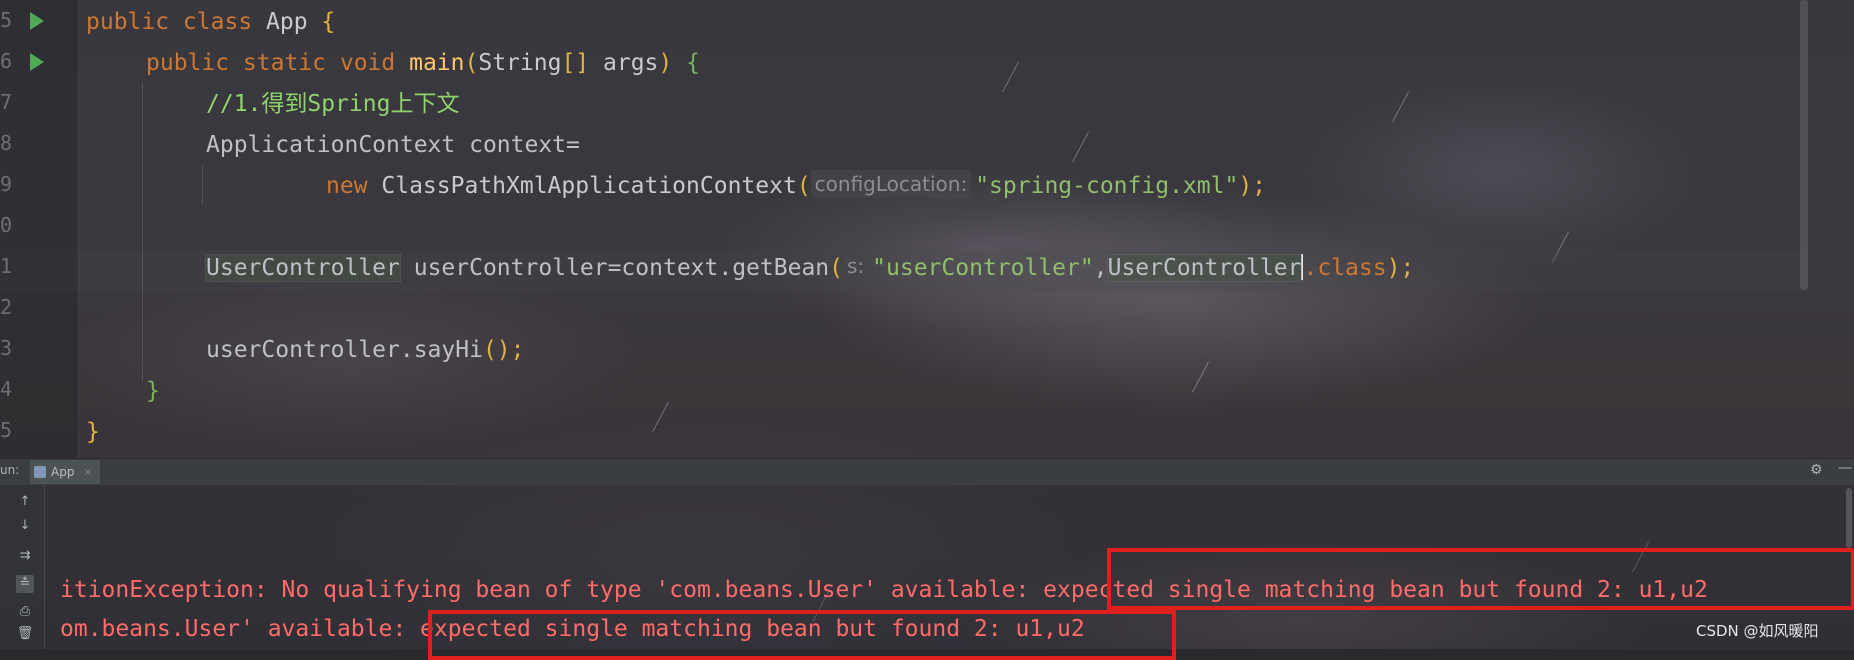 The image size is (1854, 660). I want to click on keyword: .class, so click(1345, 268).